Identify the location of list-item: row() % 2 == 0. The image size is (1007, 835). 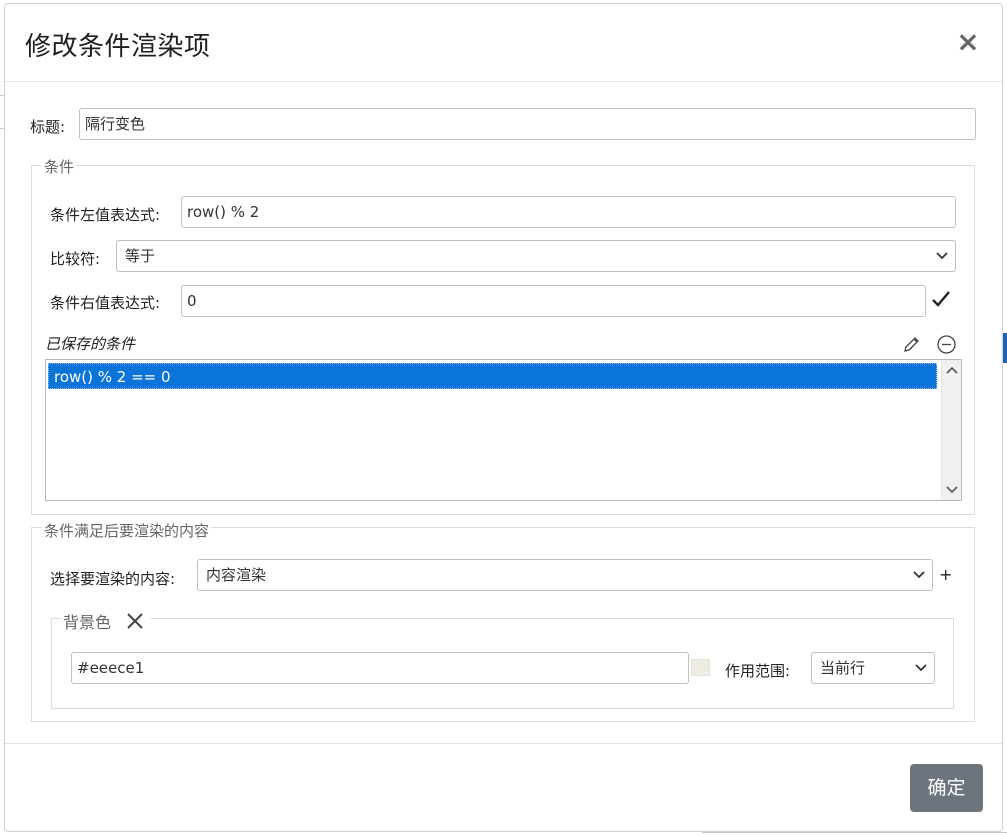
(492, 376).